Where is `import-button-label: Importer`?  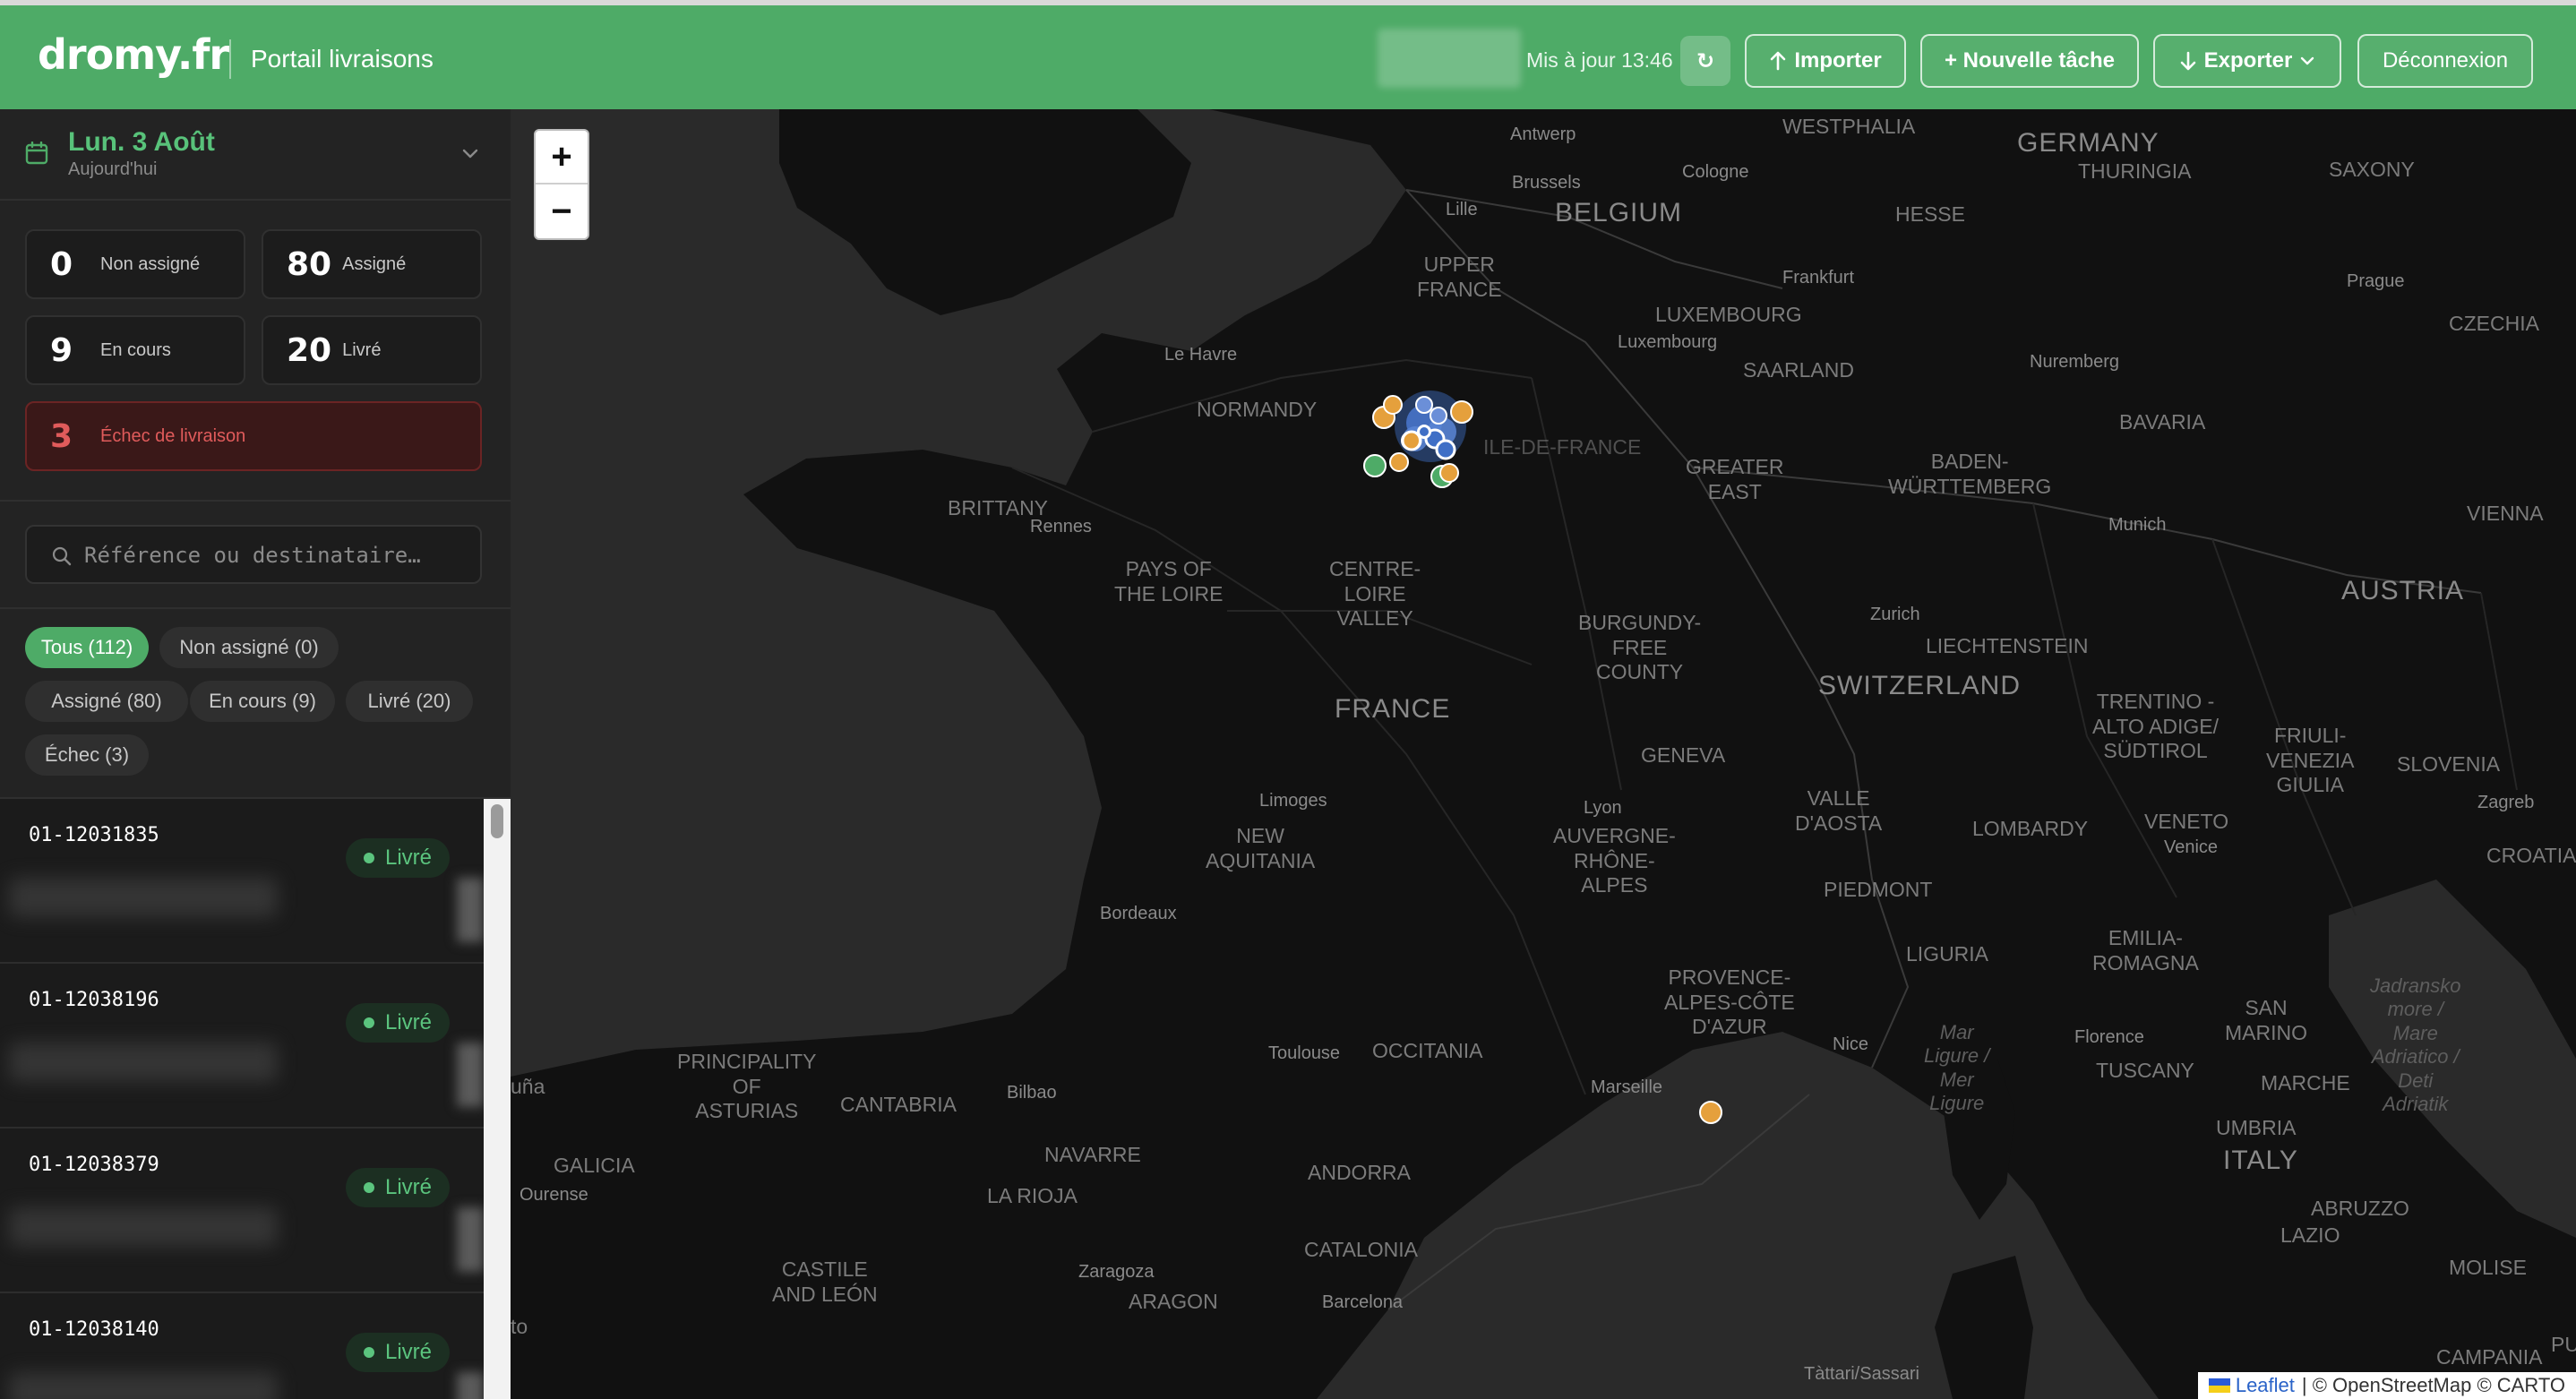
import-button-label: Importer is located at coordinates (1838, 60).